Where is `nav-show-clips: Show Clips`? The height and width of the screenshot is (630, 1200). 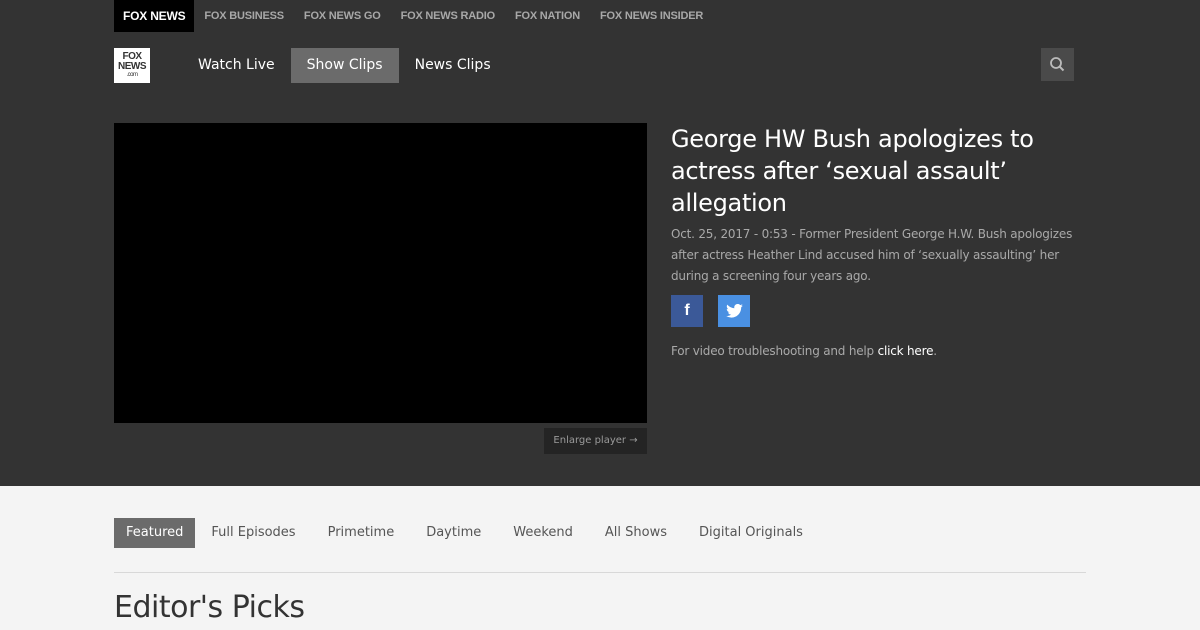 nav-show-clips: Show Clips is located at coordinates (344, 65).